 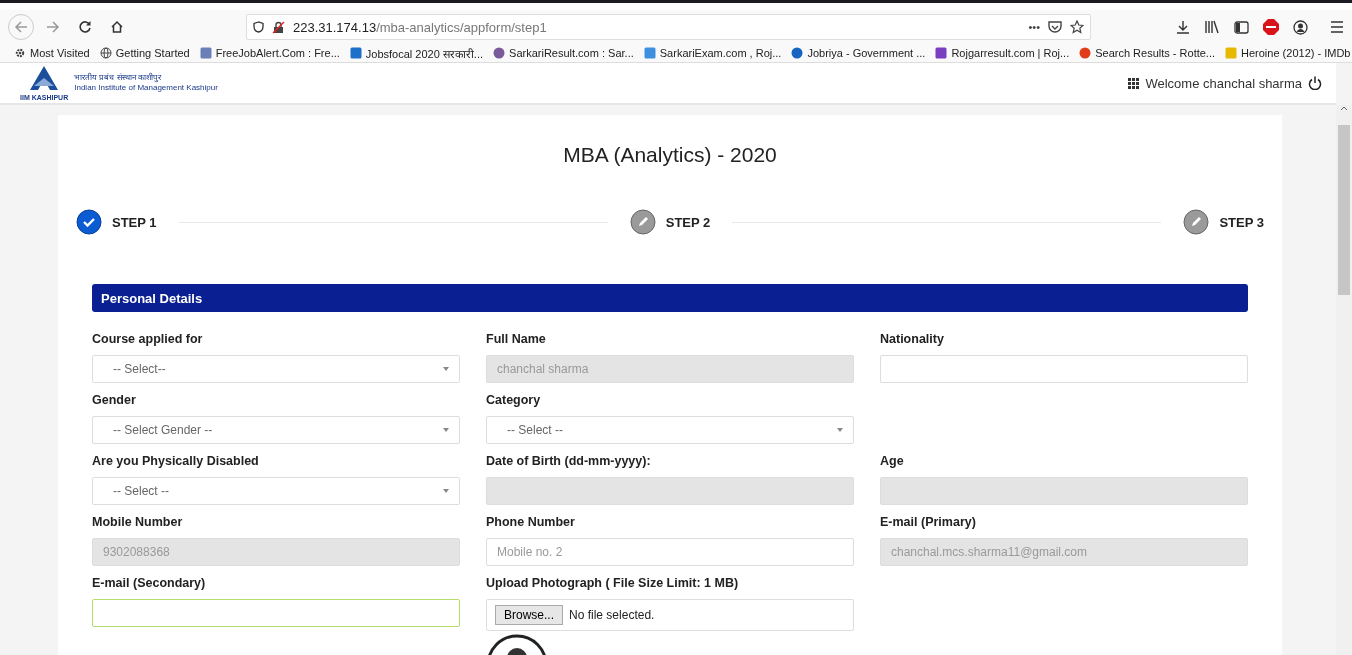 I want to click on input-field: Mobile no. 2, so click(x=670, y=552).